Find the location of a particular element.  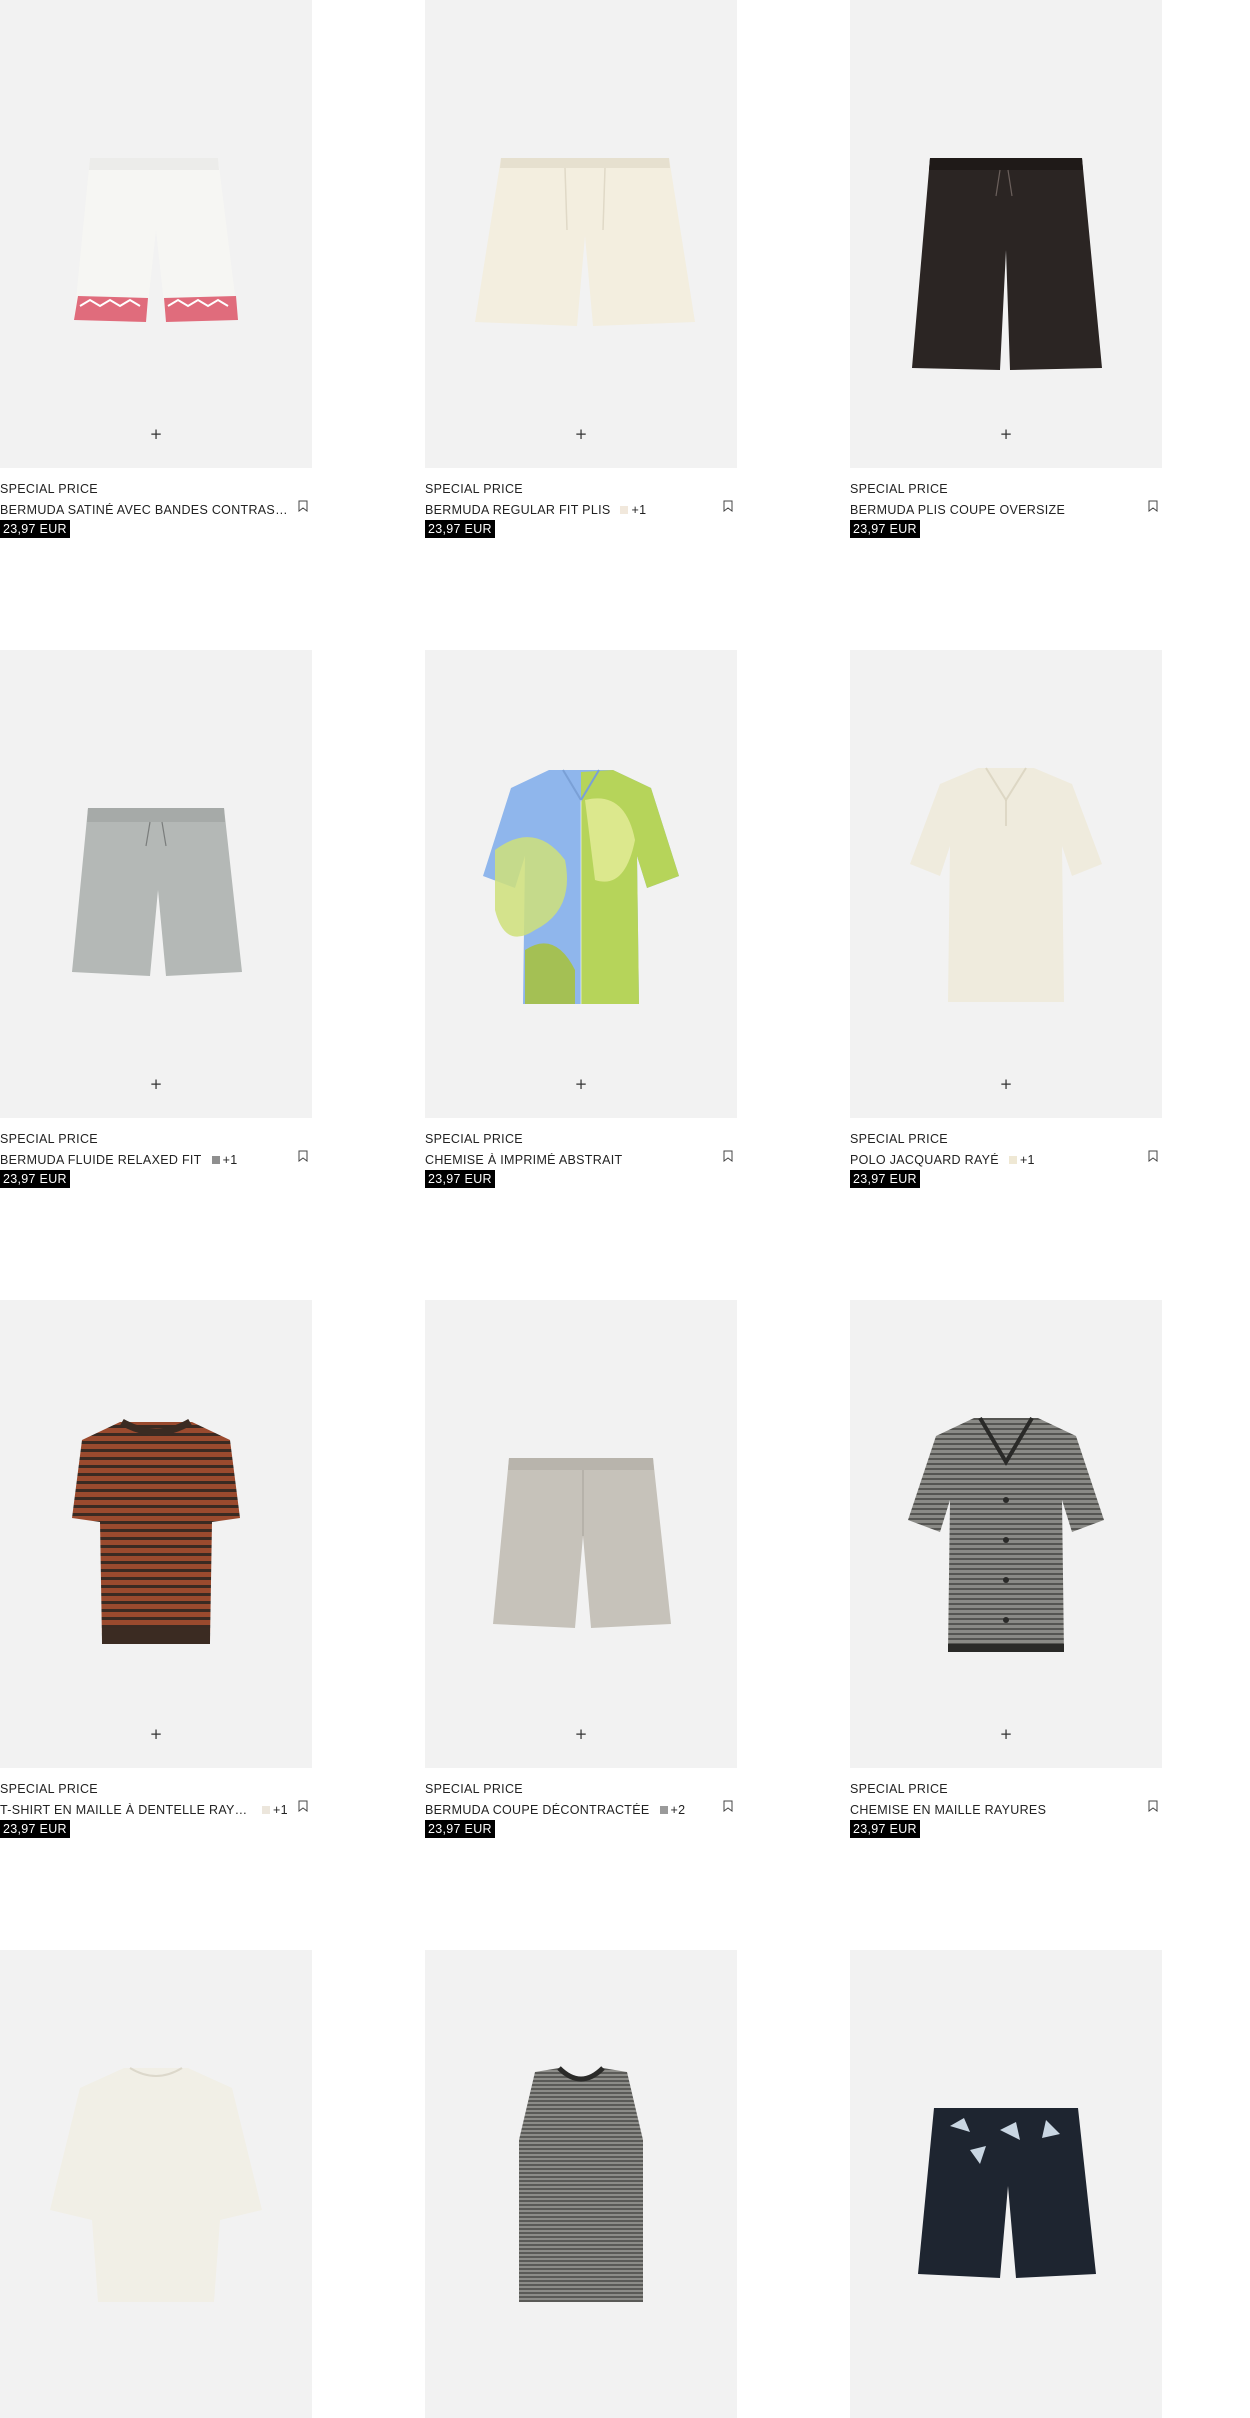

shorts-print-image is located at coordinates (1007, 2193).